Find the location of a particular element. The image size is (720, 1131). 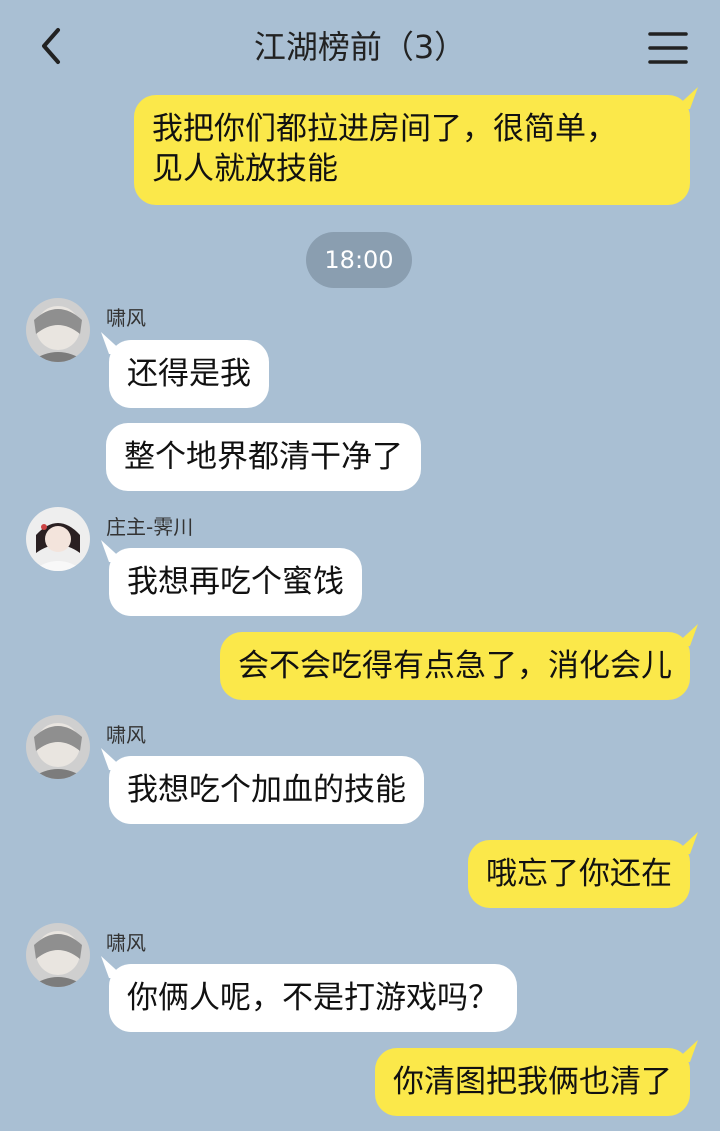

message-bubble-incoming: 我想吃个加血的技能 is located at coordinates (262, 786).